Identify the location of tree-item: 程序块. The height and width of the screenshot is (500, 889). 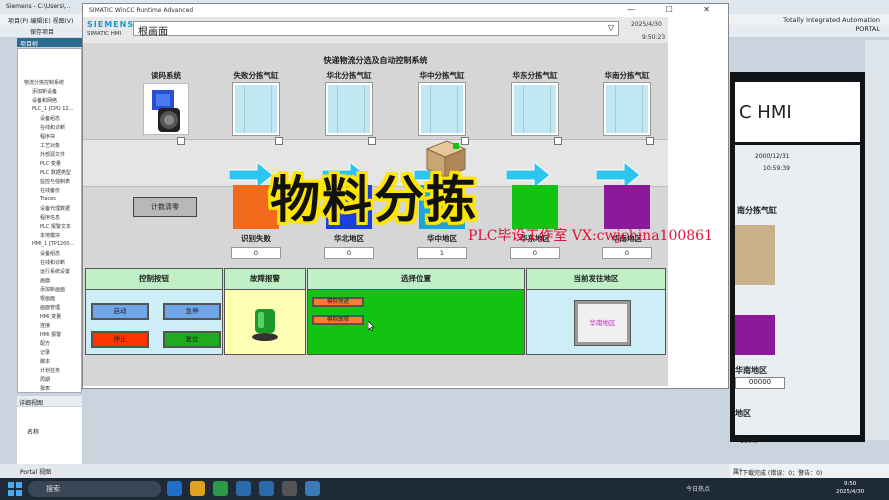
(47, 136).